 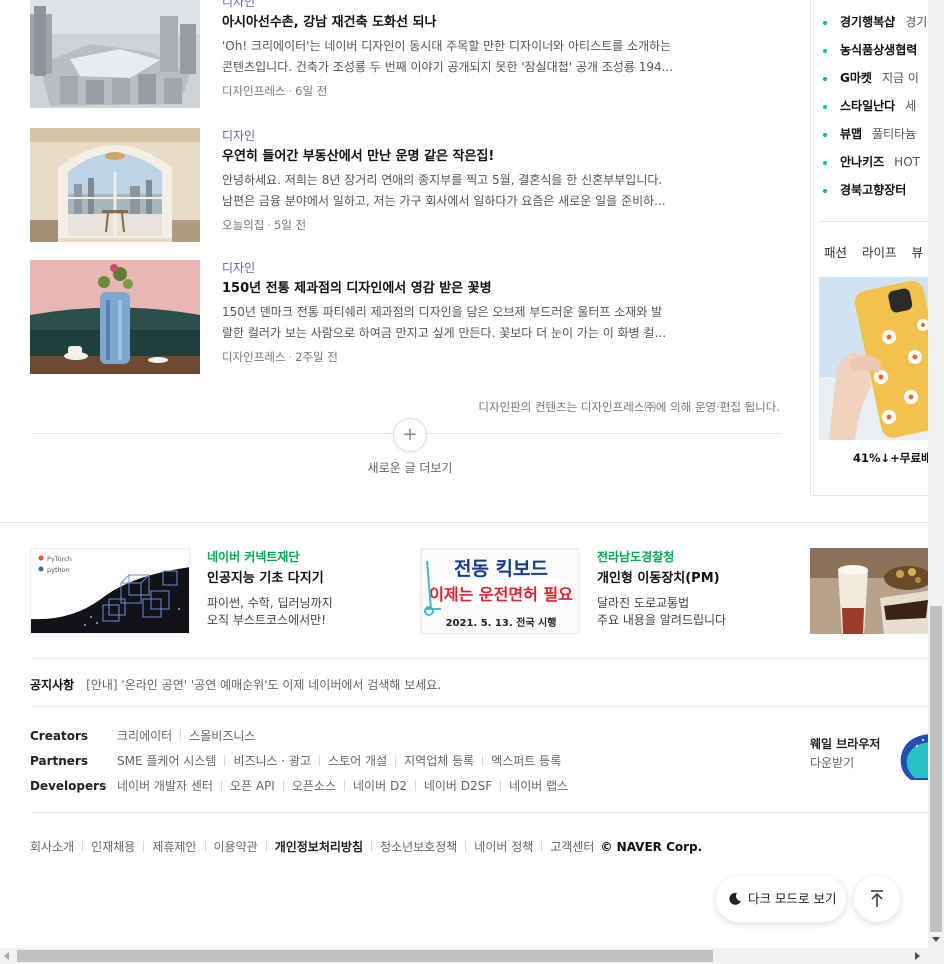 I want to click on link-store-open: 스토어 개설, so click(x=357, y=761).